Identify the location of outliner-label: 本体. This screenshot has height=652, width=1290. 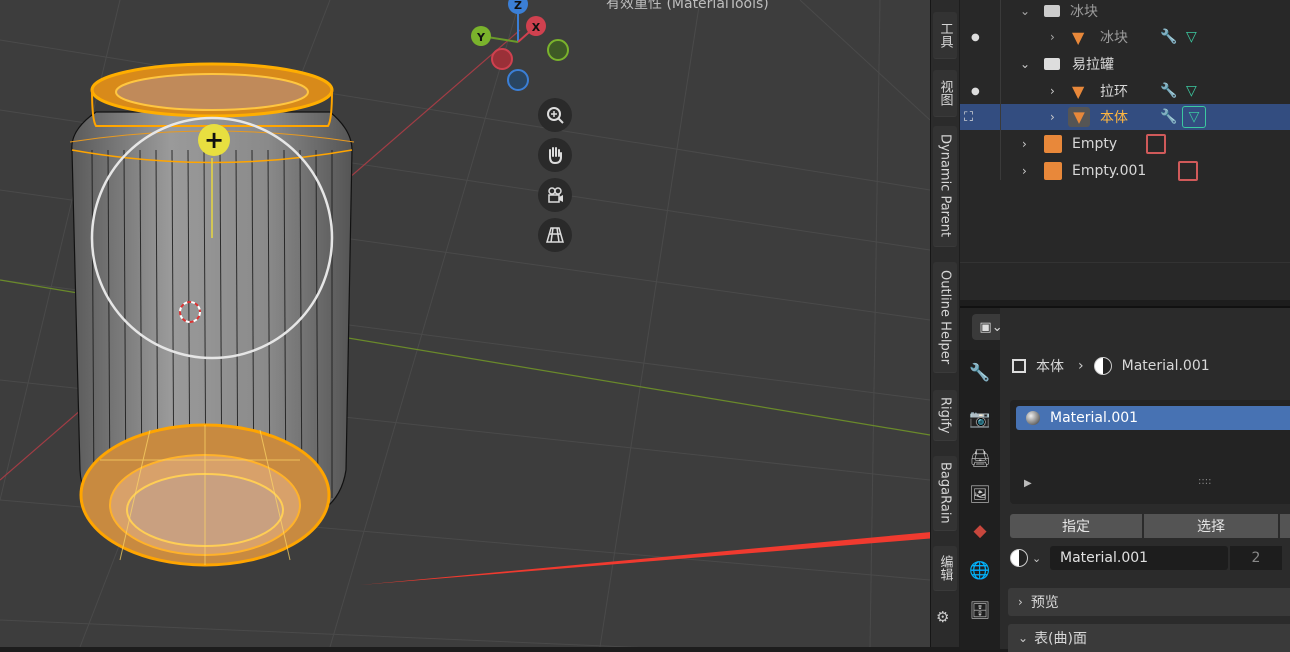
(1114, 118).